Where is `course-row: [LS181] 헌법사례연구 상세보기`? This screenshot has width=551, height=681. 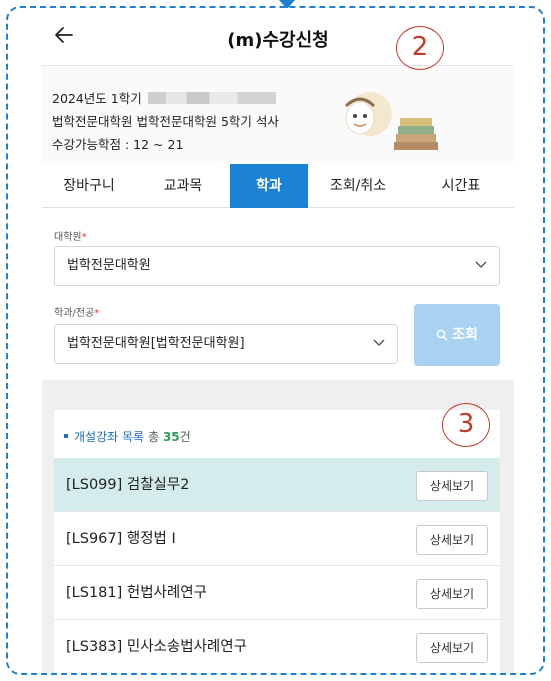 course-row: [LS181] 헌법사례연구 상세보기 is located at coordinates (277, 593).